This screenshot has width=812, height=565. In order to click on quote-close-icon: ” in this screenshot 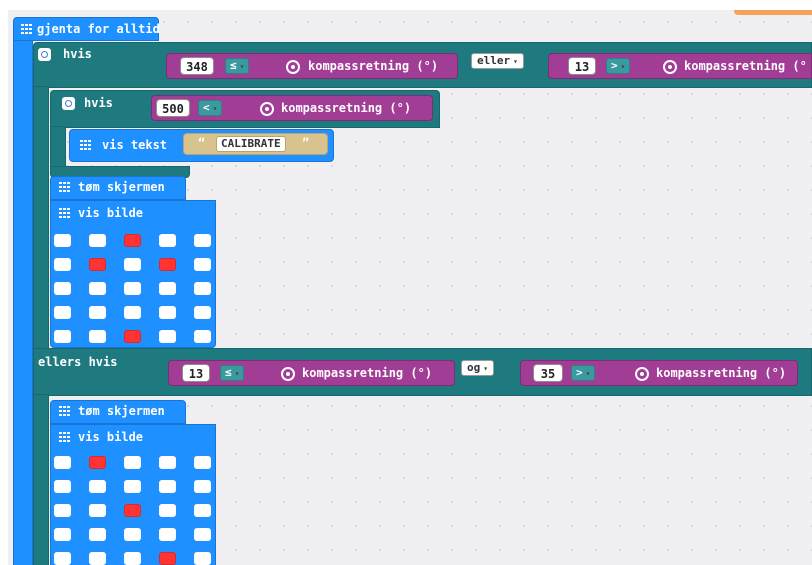, I will do `click(306, 143)`.